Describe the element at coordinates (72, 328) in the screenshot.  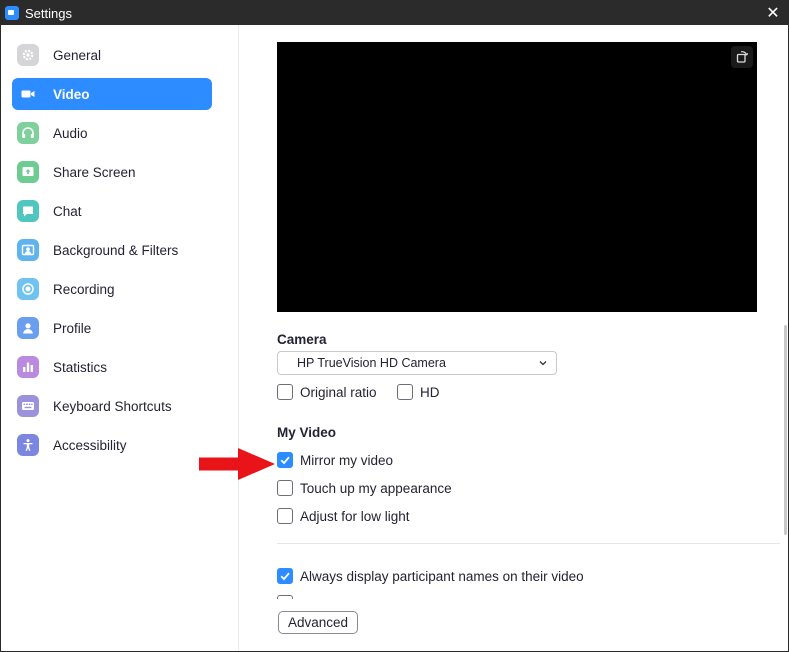
I see `sidebar-item-label: Profile` at that location.